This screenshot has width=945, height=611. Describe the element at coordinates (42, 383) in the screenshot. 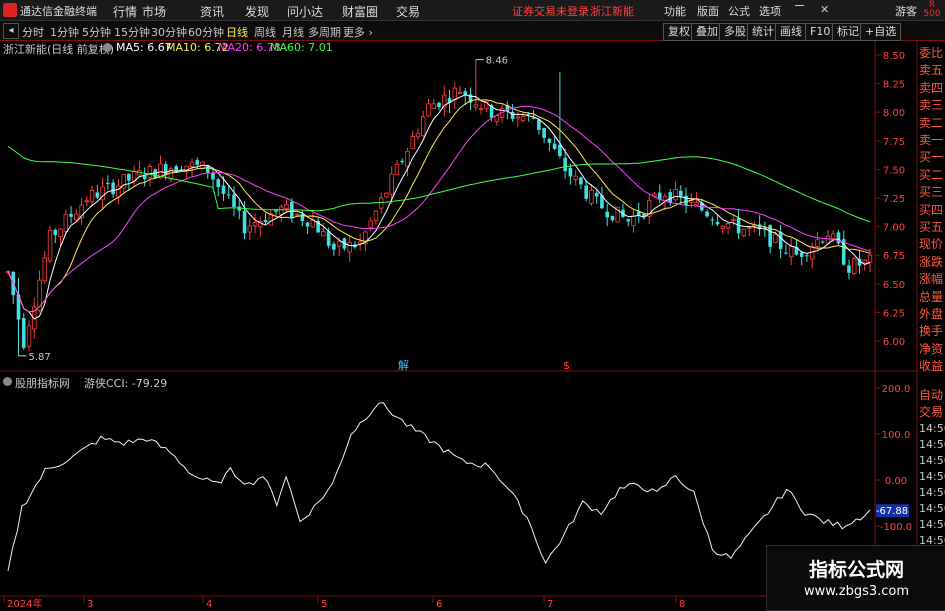

I see `indicator-source: 股朋指标网` at that location.